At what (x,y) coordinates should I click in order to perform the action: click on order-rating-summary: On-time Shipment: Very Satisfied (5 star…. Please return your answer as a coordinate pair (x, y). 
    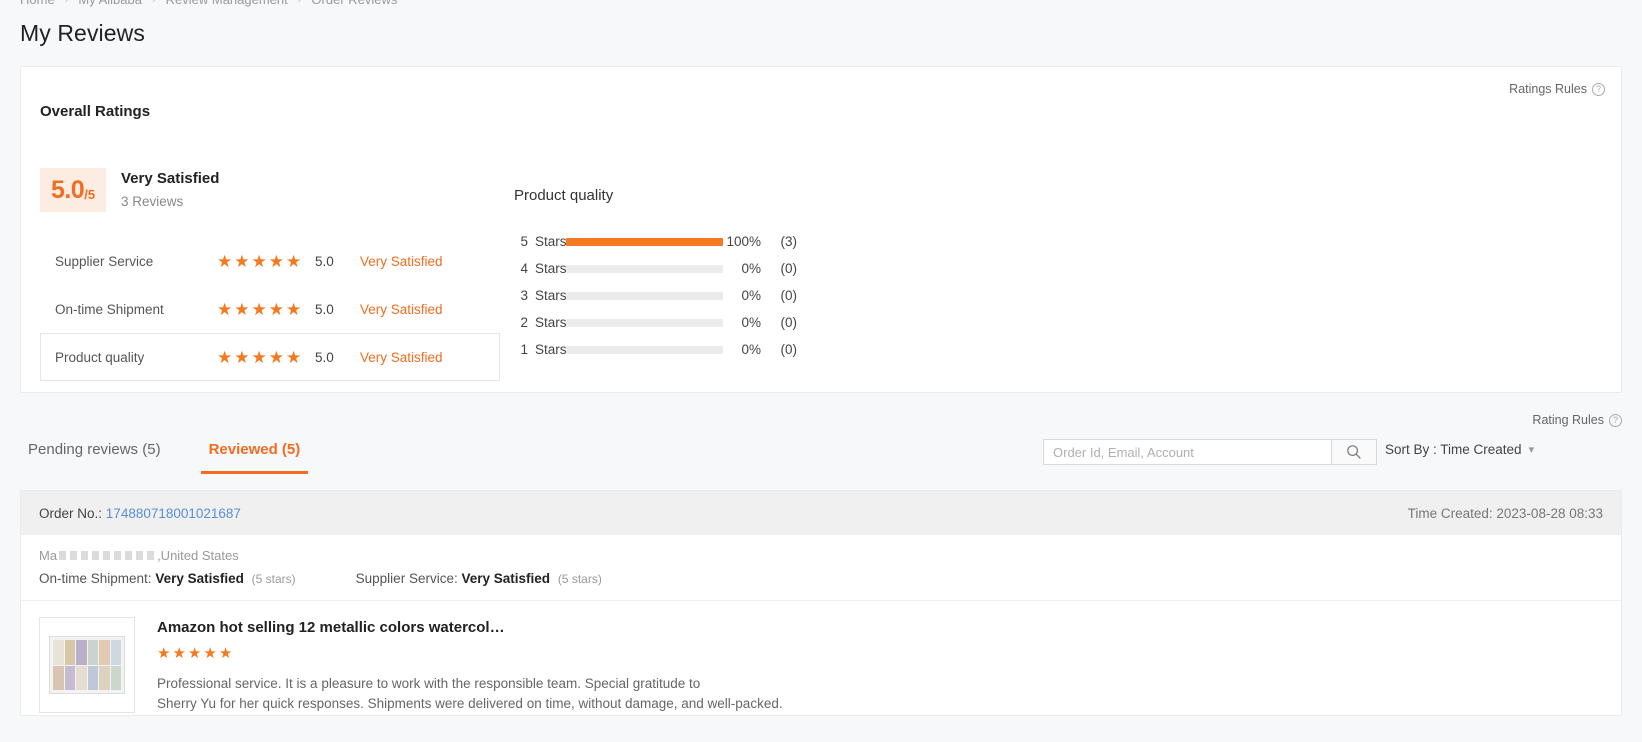
    Looking at the image, I should click on (821, 582).